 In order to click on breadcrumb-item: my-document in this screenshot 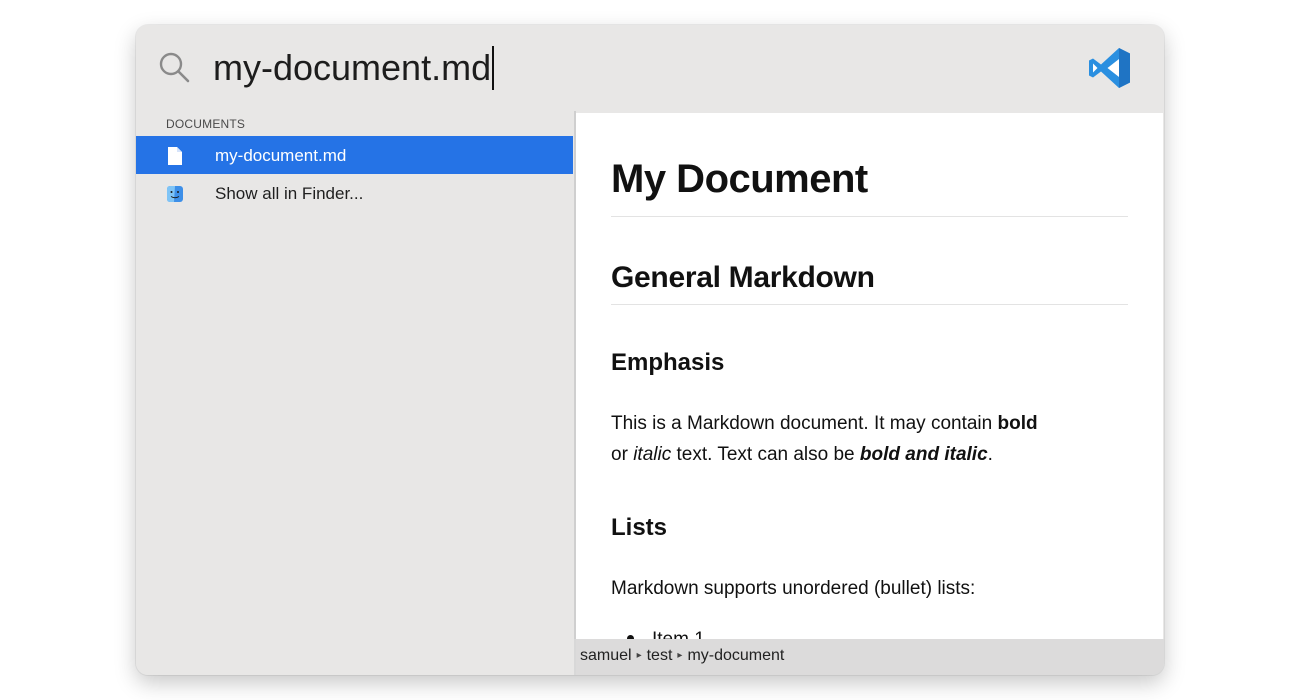, I will do `click(735, 655)`.